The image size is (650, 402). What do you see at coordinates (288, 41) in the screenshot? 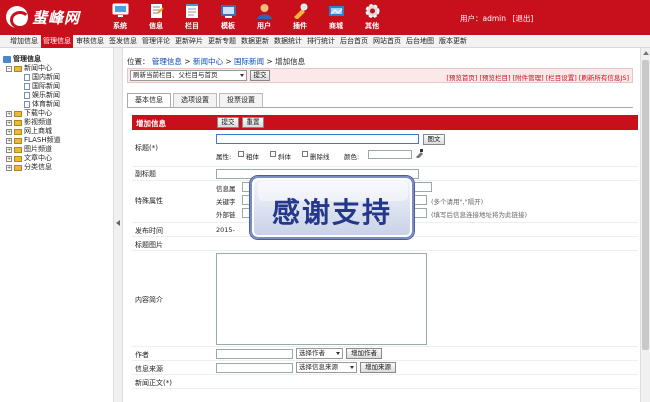
I see `menu-item: 数据统计` at bounding box center [288, 41].